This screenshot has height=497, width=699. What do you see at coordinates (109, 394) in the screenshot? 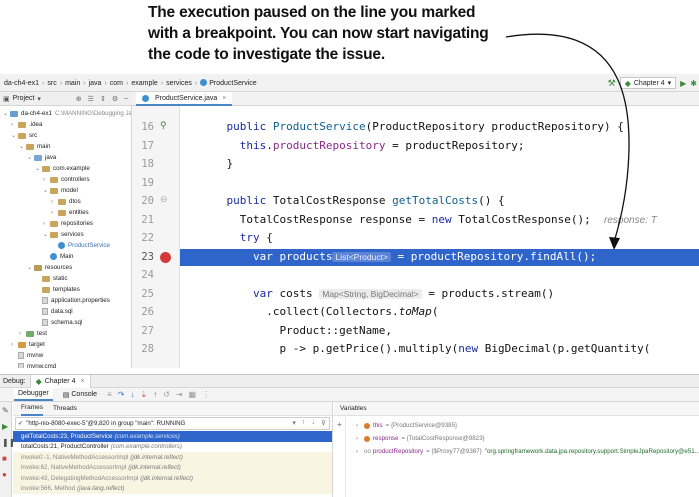
I see `show-execution-point-icon: ≡` at bounding box center [109, 394].